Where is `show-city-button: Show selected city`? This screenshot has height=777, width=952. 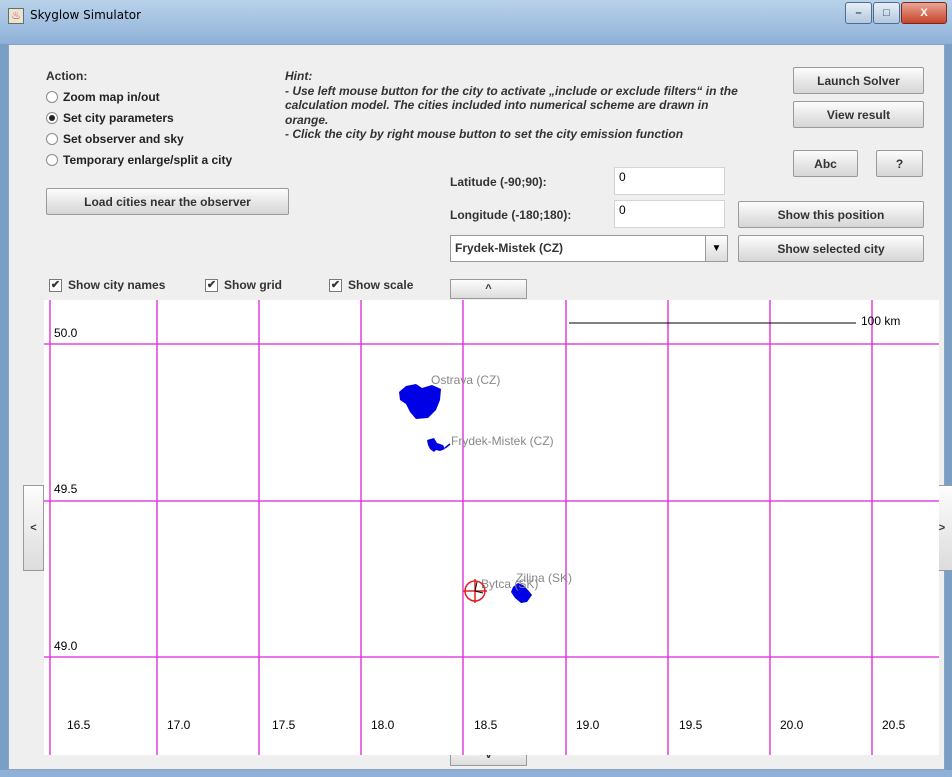 show-city-button: Show selected city is located at coordinates (831, 248).